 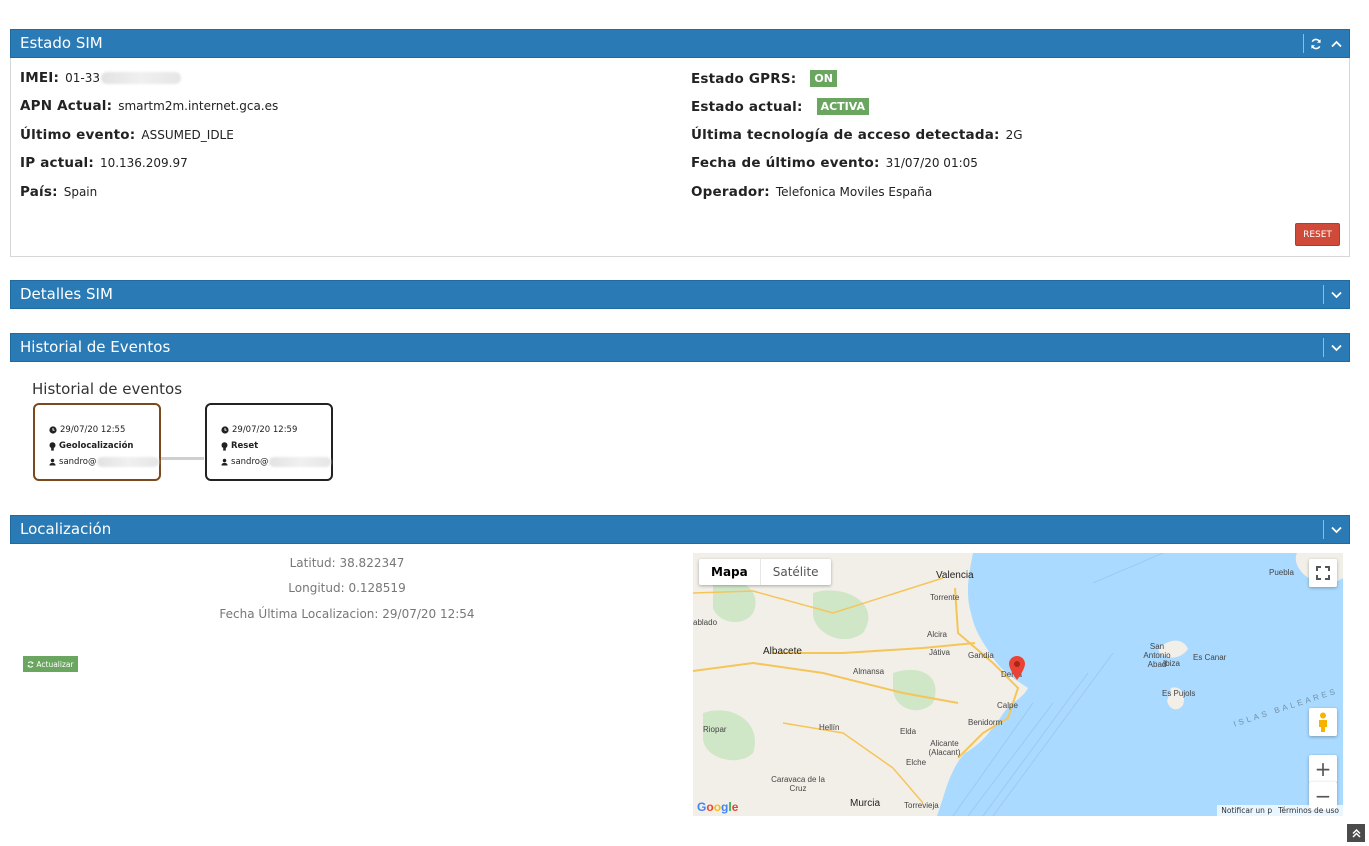 I want to click on map-label-benidorm: Benidorm, so click(x=985, y=722).